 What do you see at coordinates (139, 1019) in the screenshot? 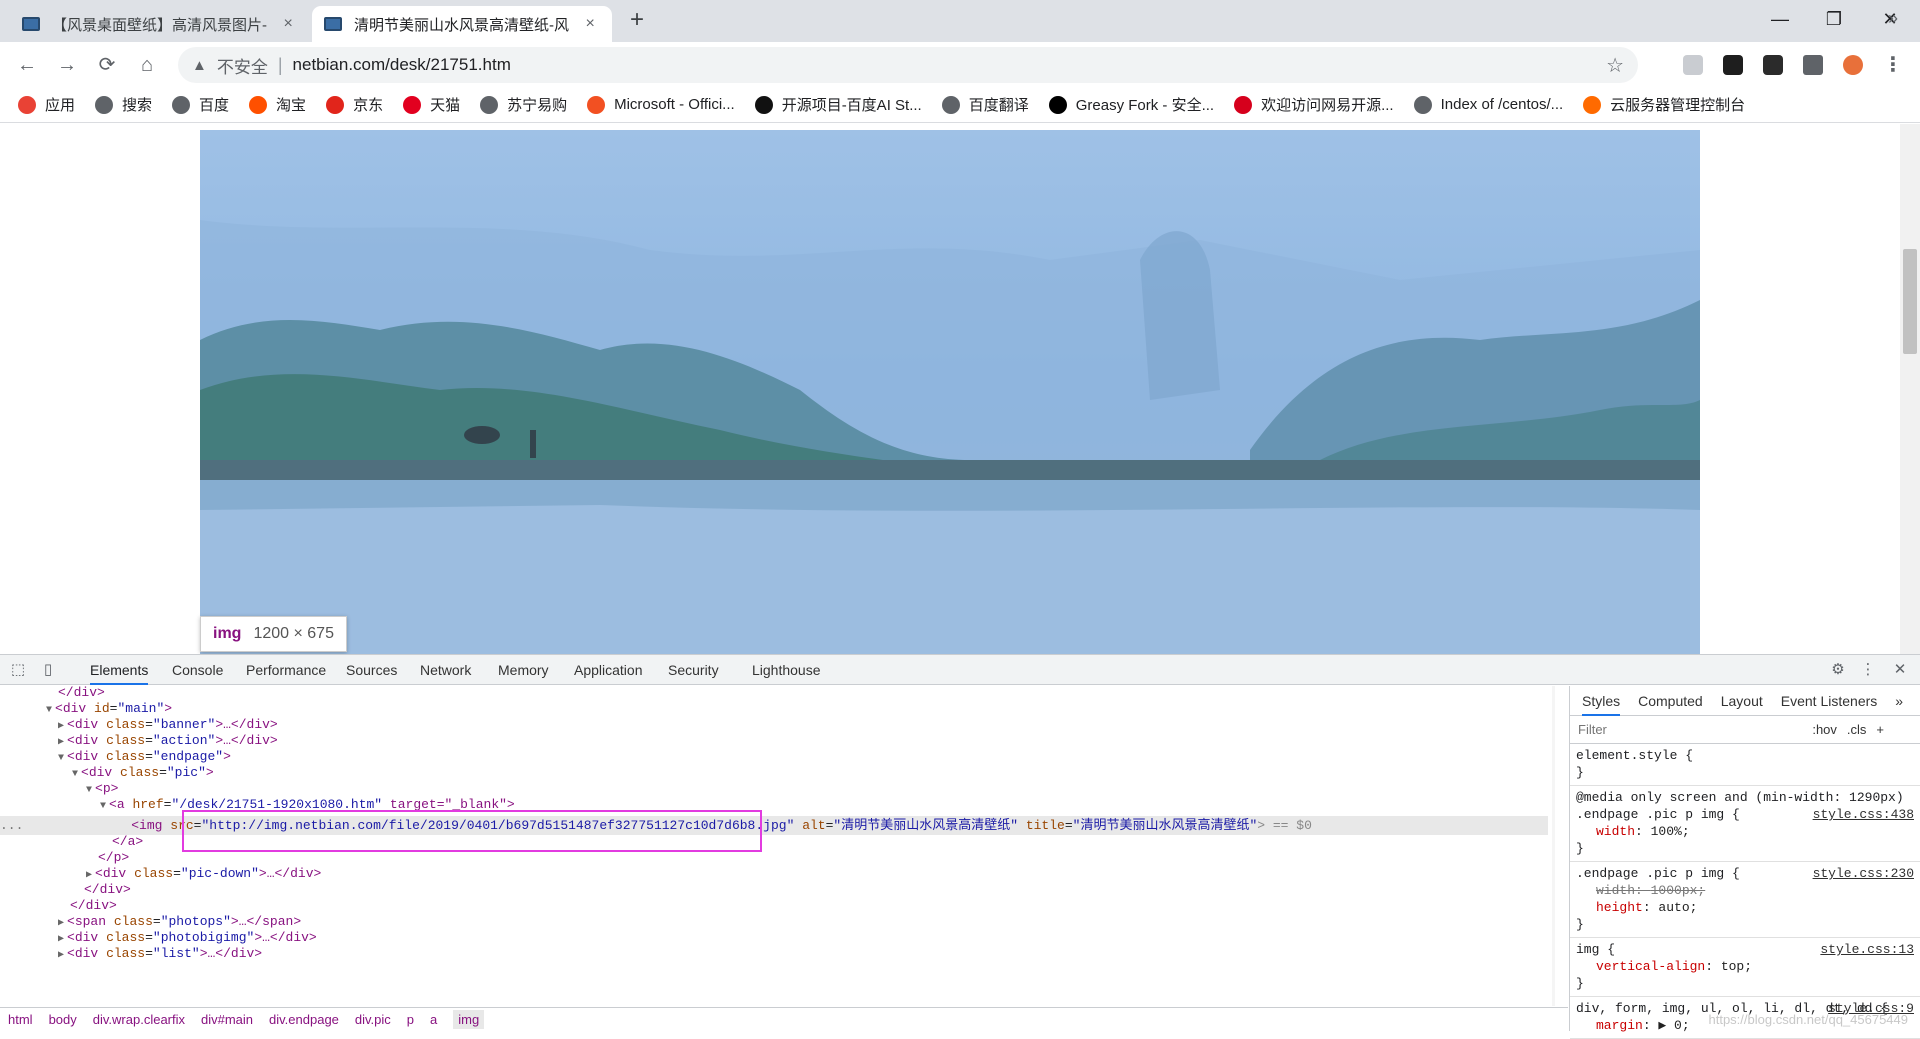
I see `breadcrumb-item: div.wrap.clearfix` at bounding box center [139, 1019].